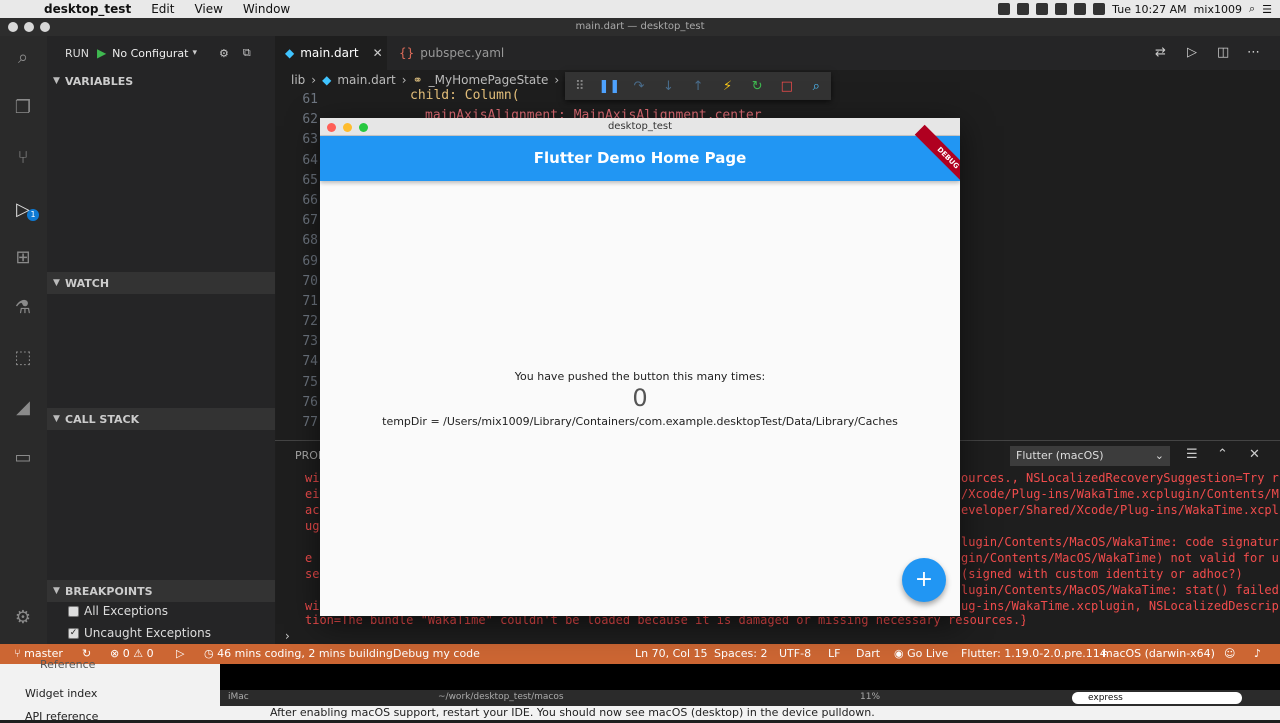  What do you see at coordinates (1099, 9) in the screenshot?
I see `tray-input-icon` at bounding box center [1099, 9].